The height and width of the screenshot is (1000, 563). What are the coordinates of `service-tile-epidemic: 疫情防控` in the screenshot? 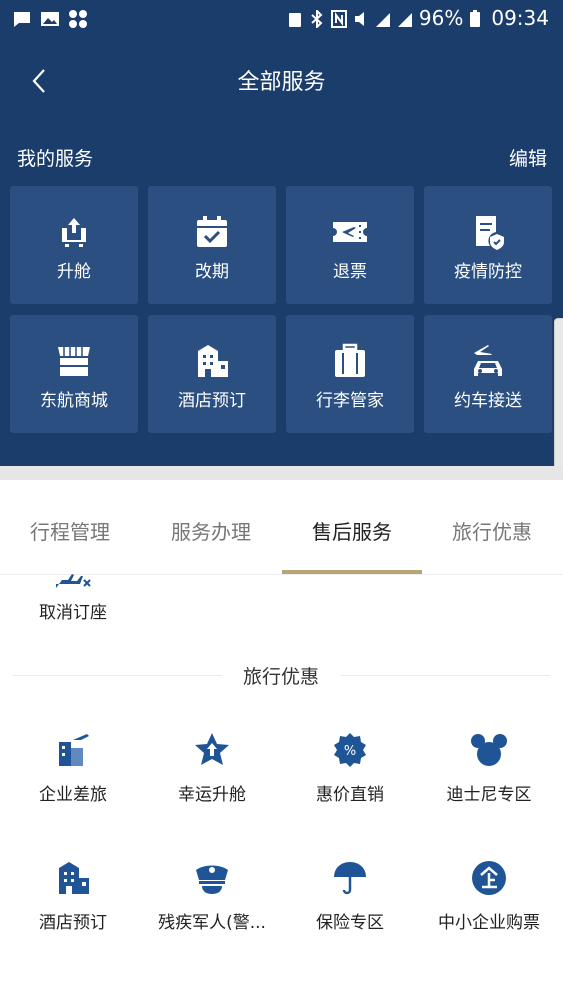 It's located at (488, 245).